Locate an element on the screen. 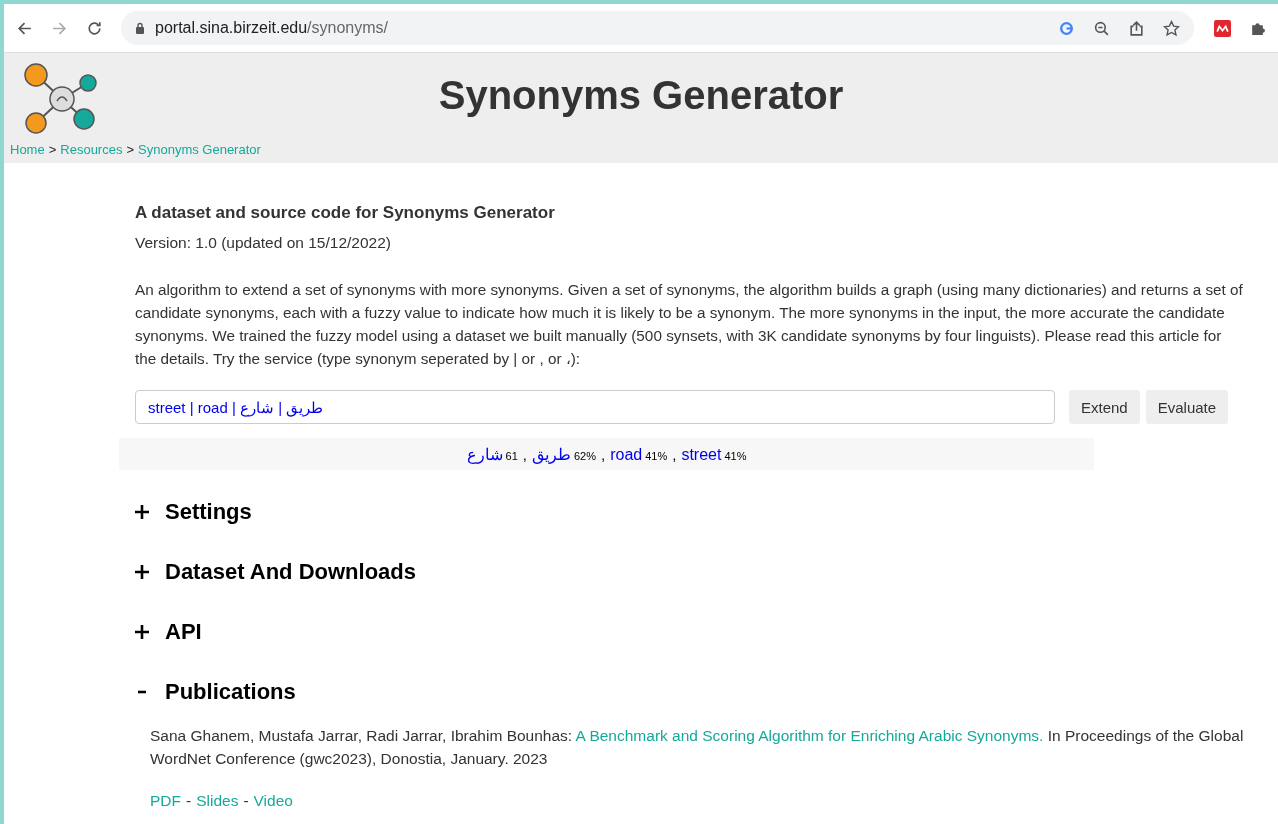  url-text: portal.sina.birzeit.edu/synonyms/ is located at coordinates (272, 28).